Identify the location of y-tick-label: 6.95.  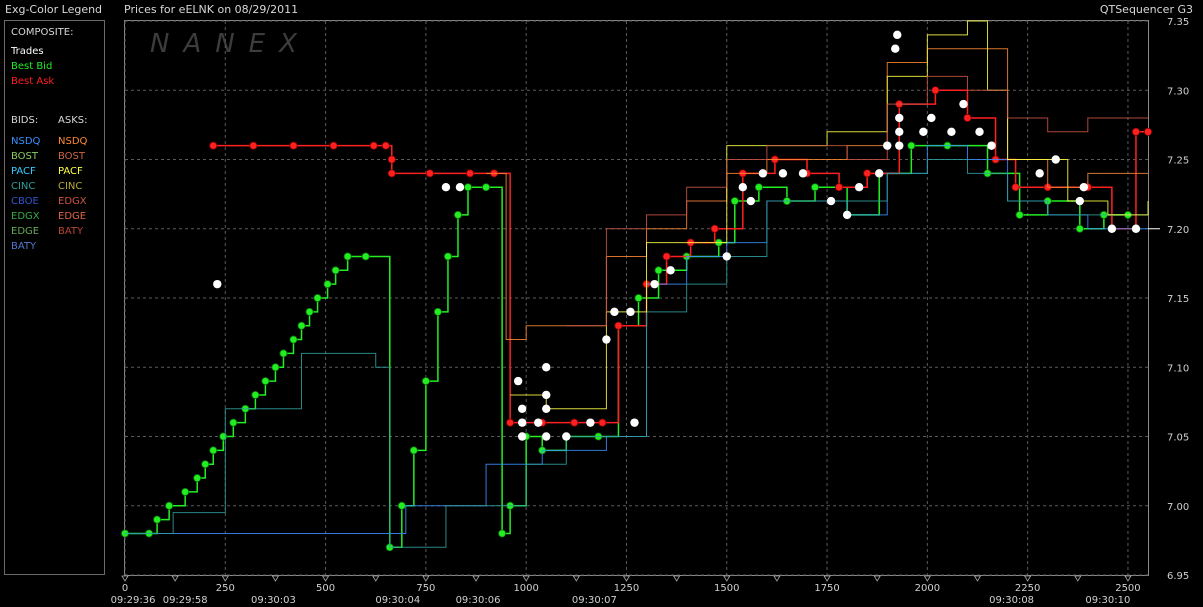
(1178, 576).